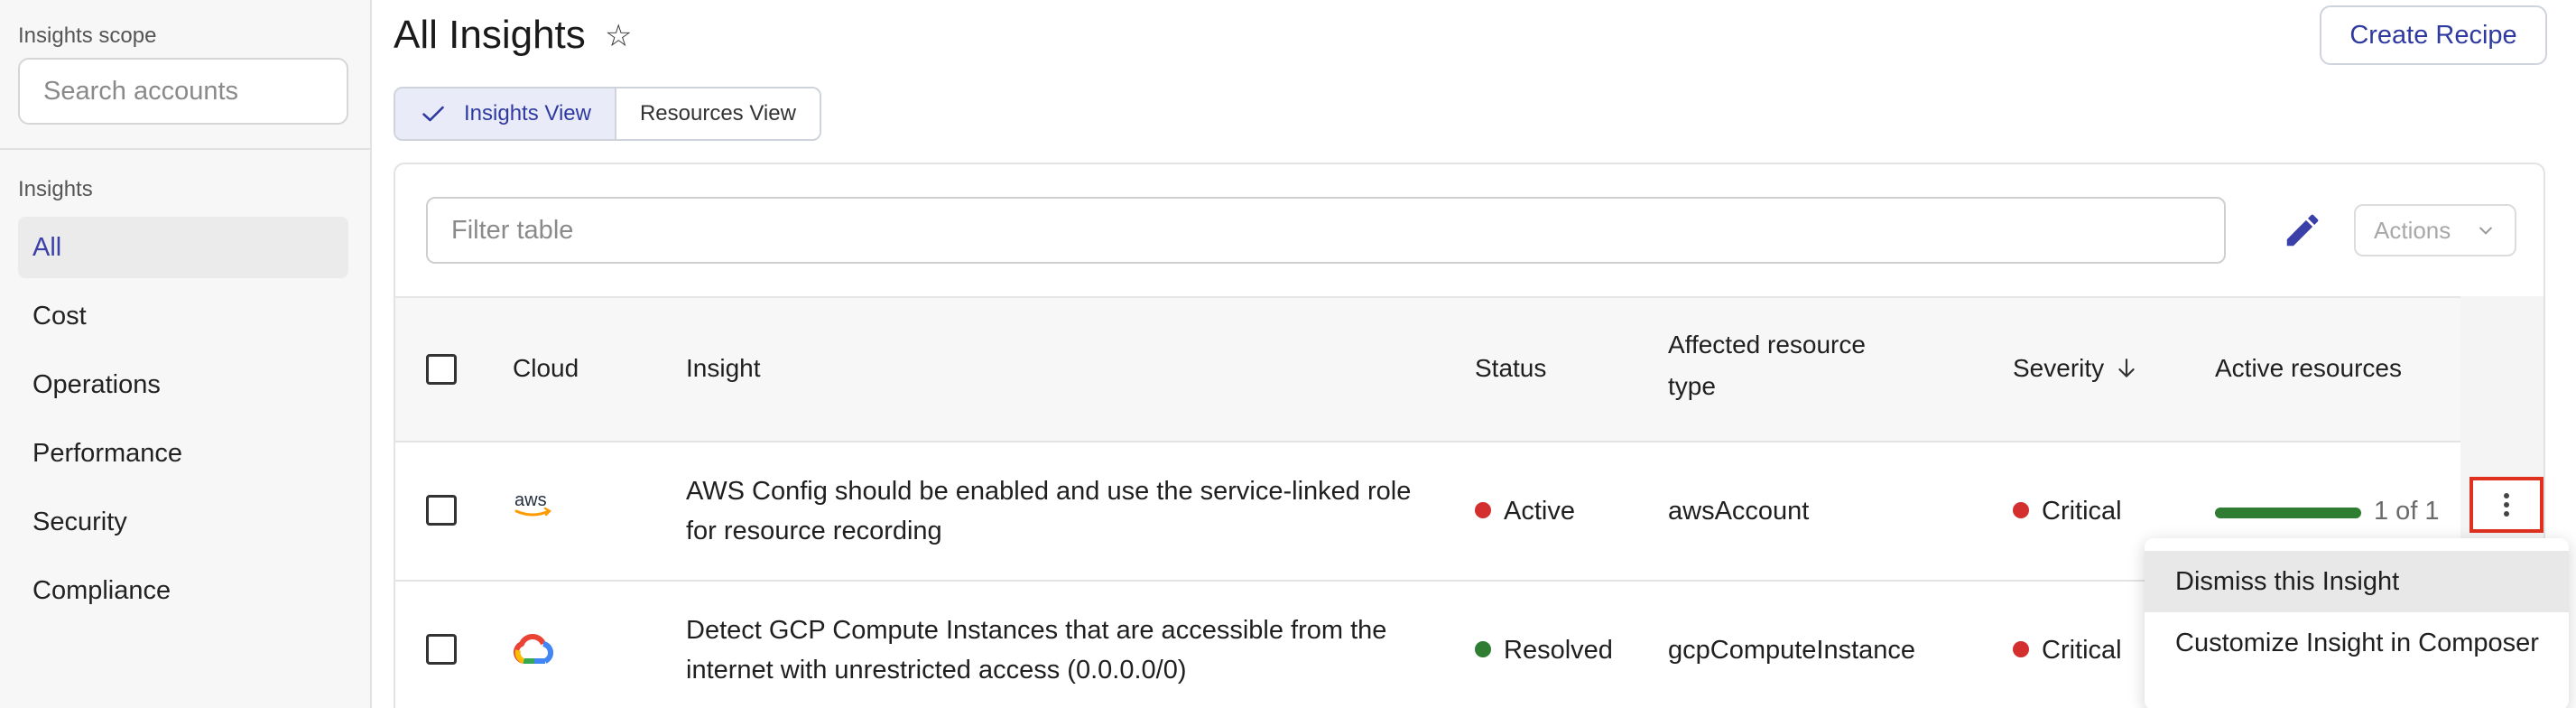  I want to click on insights-view-tab: Insights View, so click(506, 113).